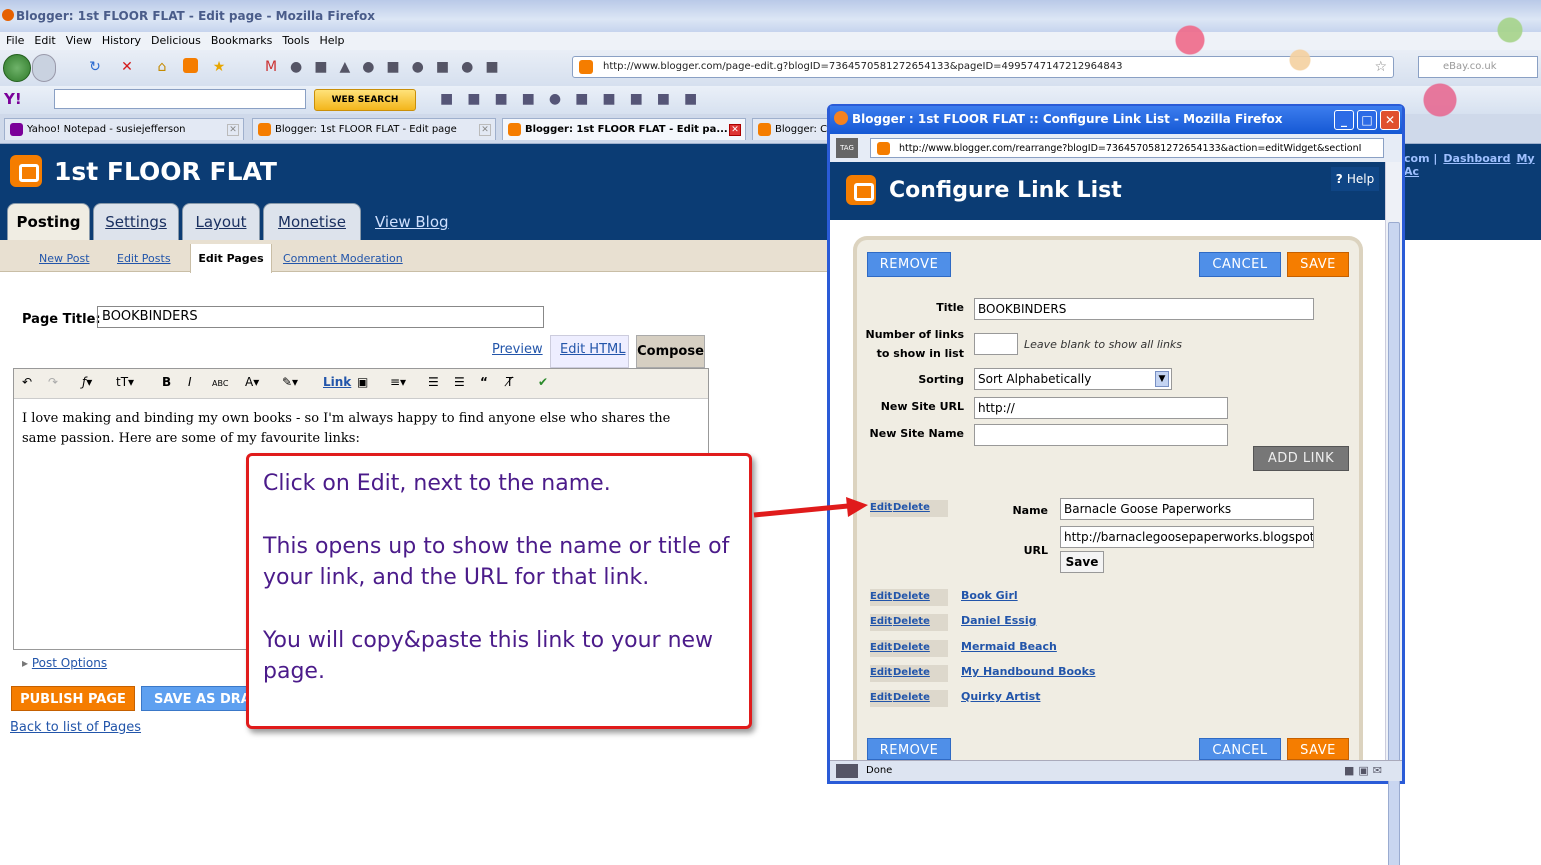  Describe the element at coordinates (295, 41) in the screenshot. I see `menu-tools: Tools` at that location.